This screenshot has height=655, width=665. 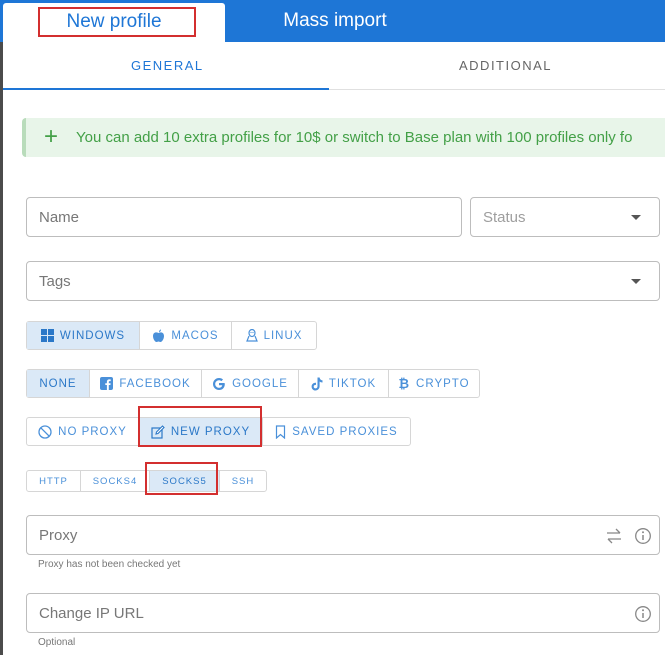 What do you see at coordinates (504, 217) in the screenshot?
I see `status-placeholder: Status` at bounding box center [504, 217].